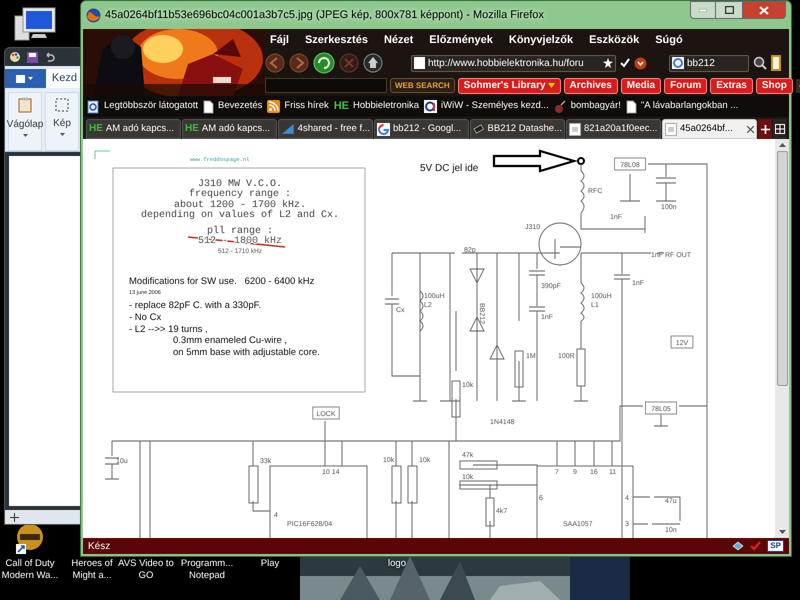  What do you see at coordinates (99, 547) in the screenshot?
I see `status-text: Kész` at bounding box center [99, 547].